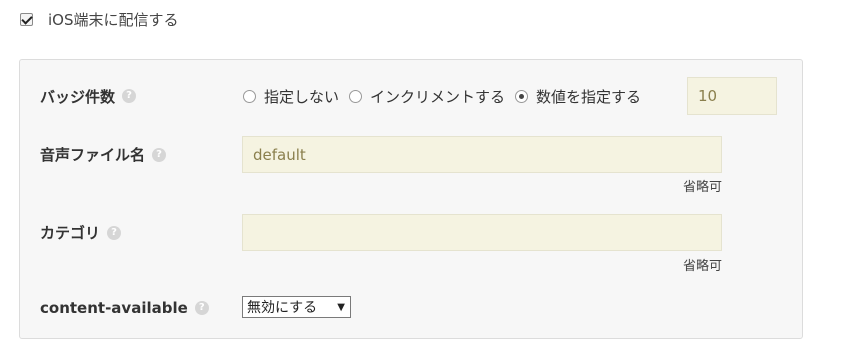 The image size is (847, 364). What do you see at coordinates (482, 154) in the screenshot?
I see `sound-file-input: default` at bounding box center [482, 154].